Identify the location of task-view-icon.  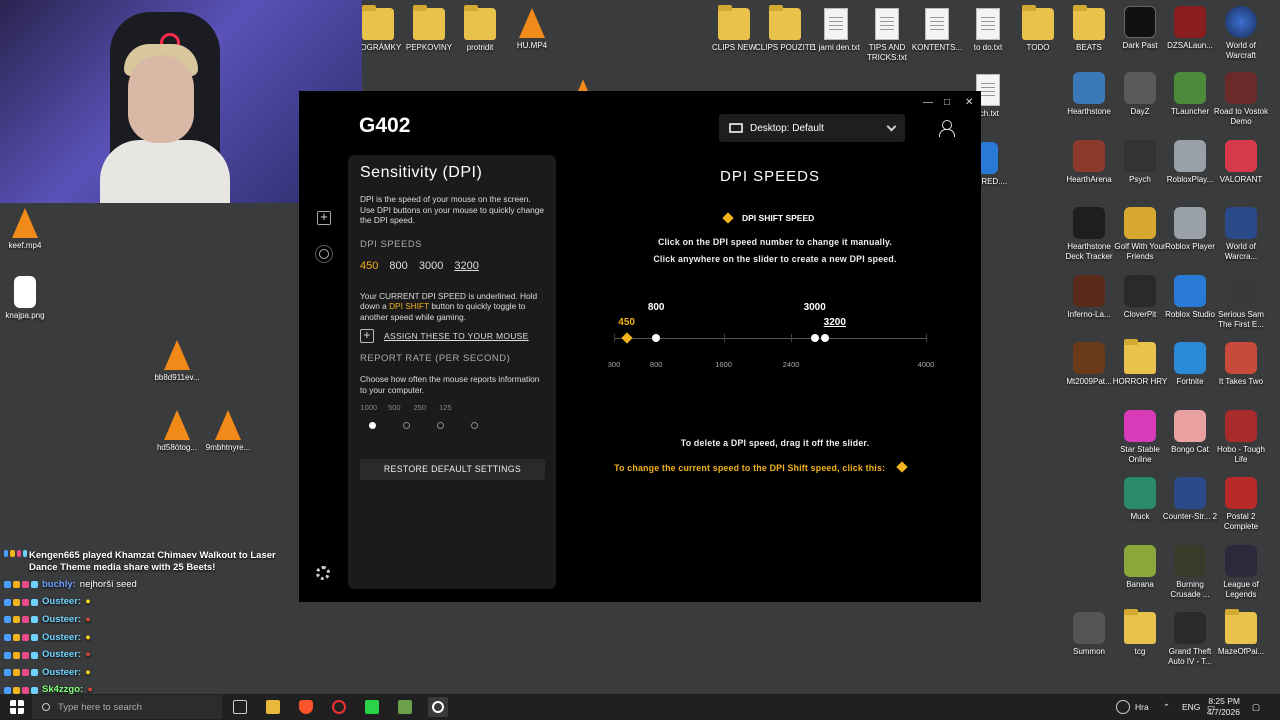
(240, 707).